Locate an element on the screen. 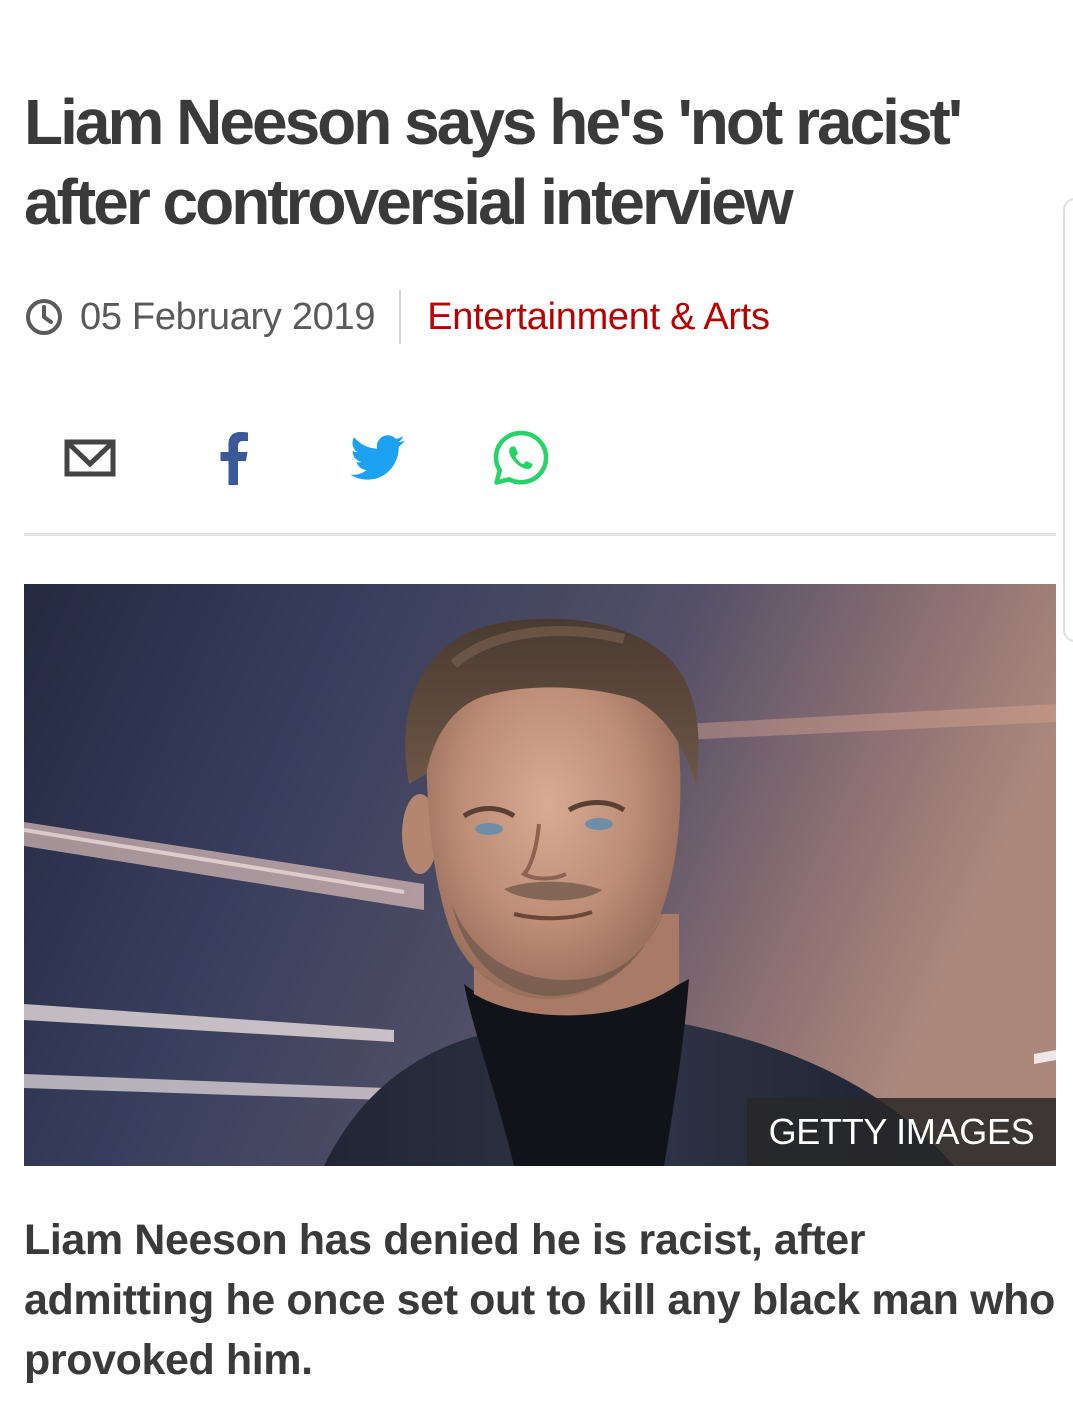 This screenshot has height=1419, width=1073. meta-divider is located at coordinates (400, 317).